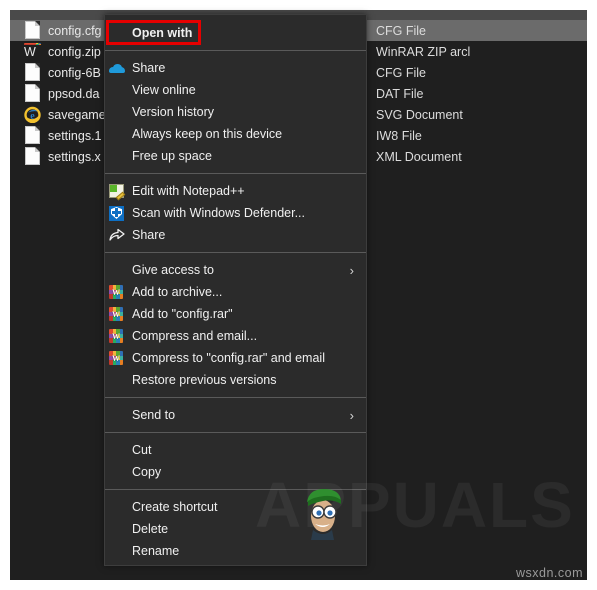 The height and width of the screenshot is (590, 597). Describe the element at coordinates (235, 270) in the screenshot. I see `menu-item-give-access-to: Give access to ›` at that location.